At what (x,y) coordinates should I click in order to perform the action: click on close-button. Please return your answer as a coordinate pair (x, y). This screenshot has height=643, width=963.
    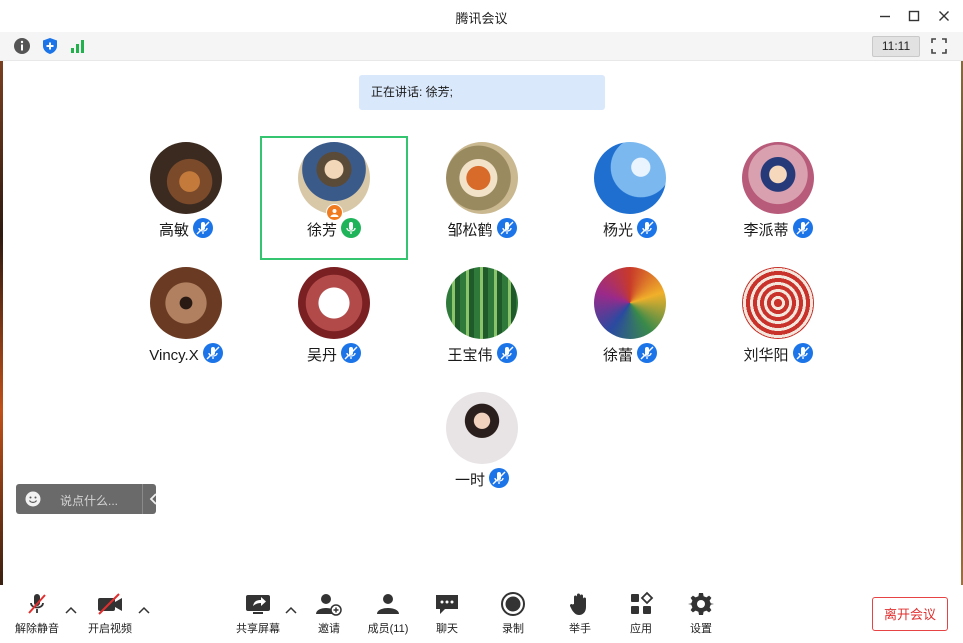
    Looking at the image, I should click on (944, 16).